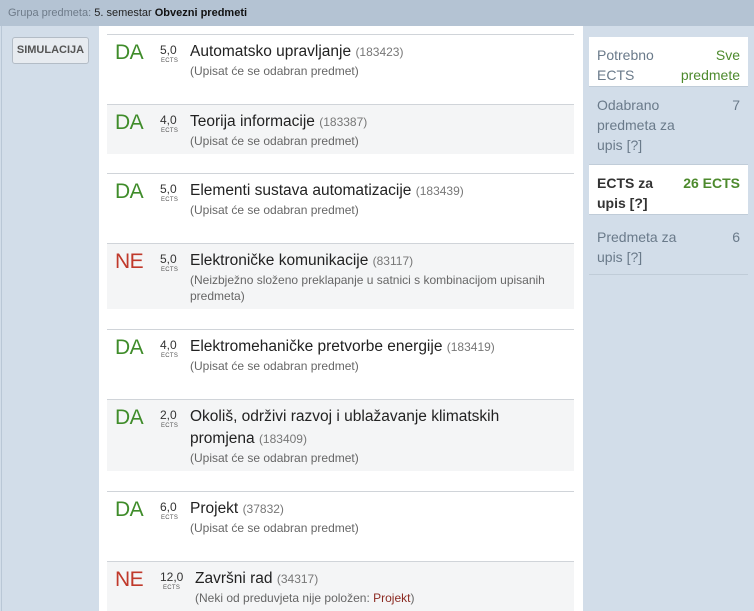 The height and width of the screenshot is (611, 754). What do you see at coordinates (50, 13) in the screenshot?
I see `group-label: Grupa predmeta:` at bounding box center [50, 13].